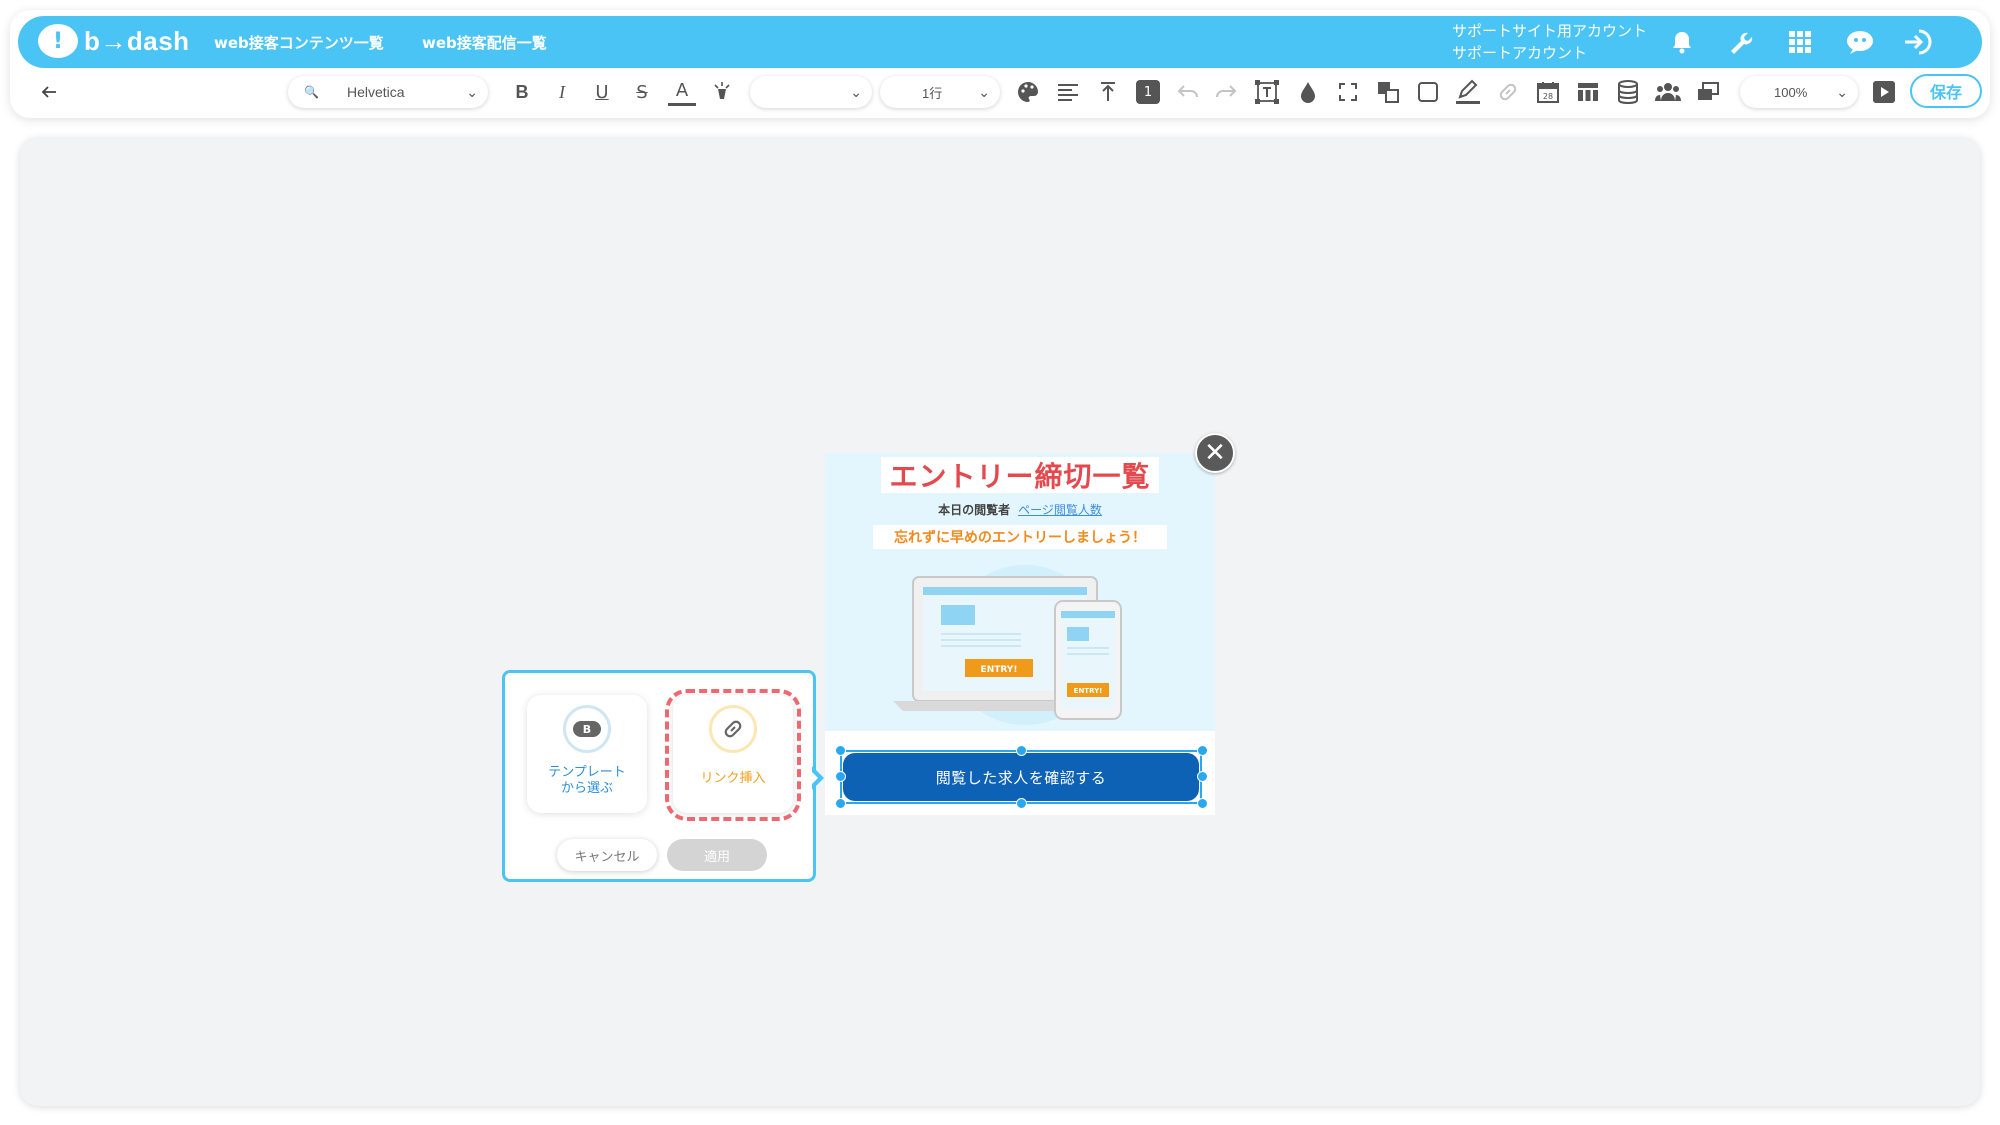 This screenshot has width=2000, height=1125. What do you see at coordinates (659, 776) in the screenshot?
I see `link-action-panel: B テンプレート から選ぶ リンク挿入 キャンセル 適用` at bounding box center [659, 776].